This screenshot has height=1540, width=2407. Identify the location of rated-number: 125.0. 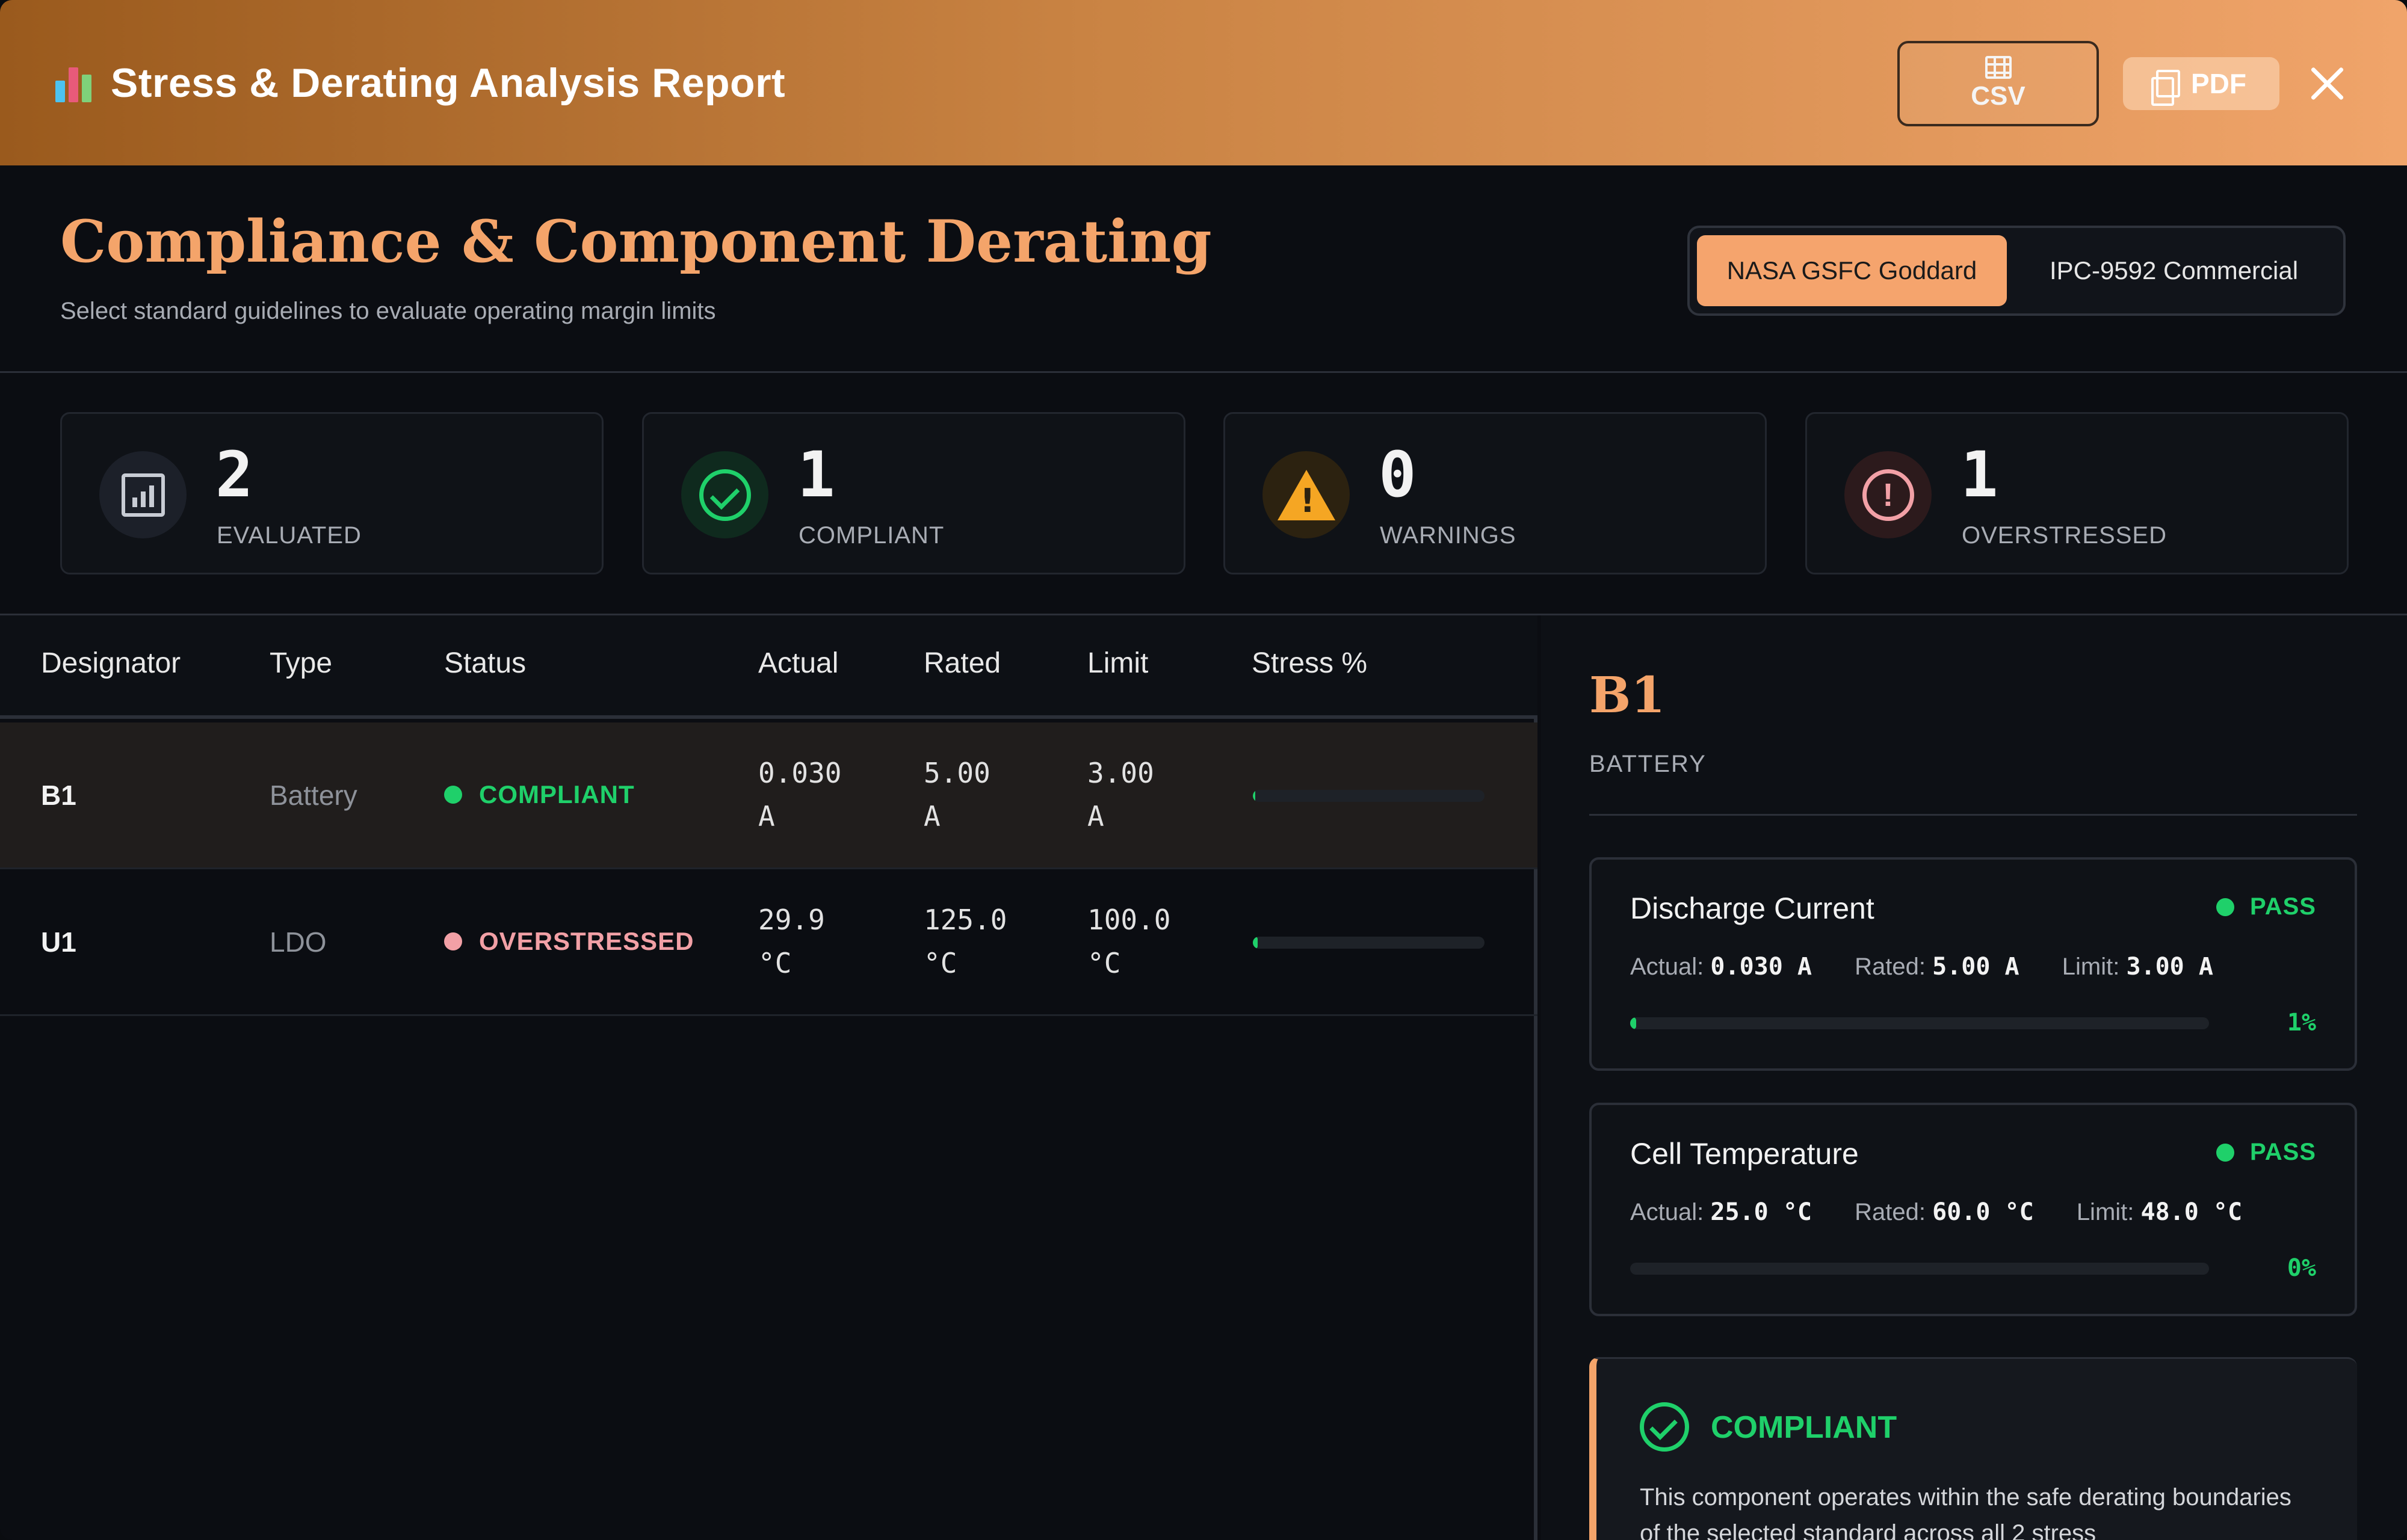
(965, 920).